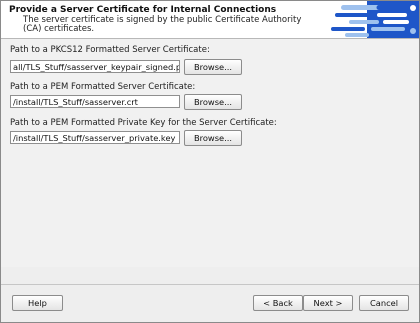 The width and height of the screenshot is (420, 323). Describe the element at coordinates (59, 29) in the screenshot. I see `page-description-line-2: (CA) certificates.` at that location.